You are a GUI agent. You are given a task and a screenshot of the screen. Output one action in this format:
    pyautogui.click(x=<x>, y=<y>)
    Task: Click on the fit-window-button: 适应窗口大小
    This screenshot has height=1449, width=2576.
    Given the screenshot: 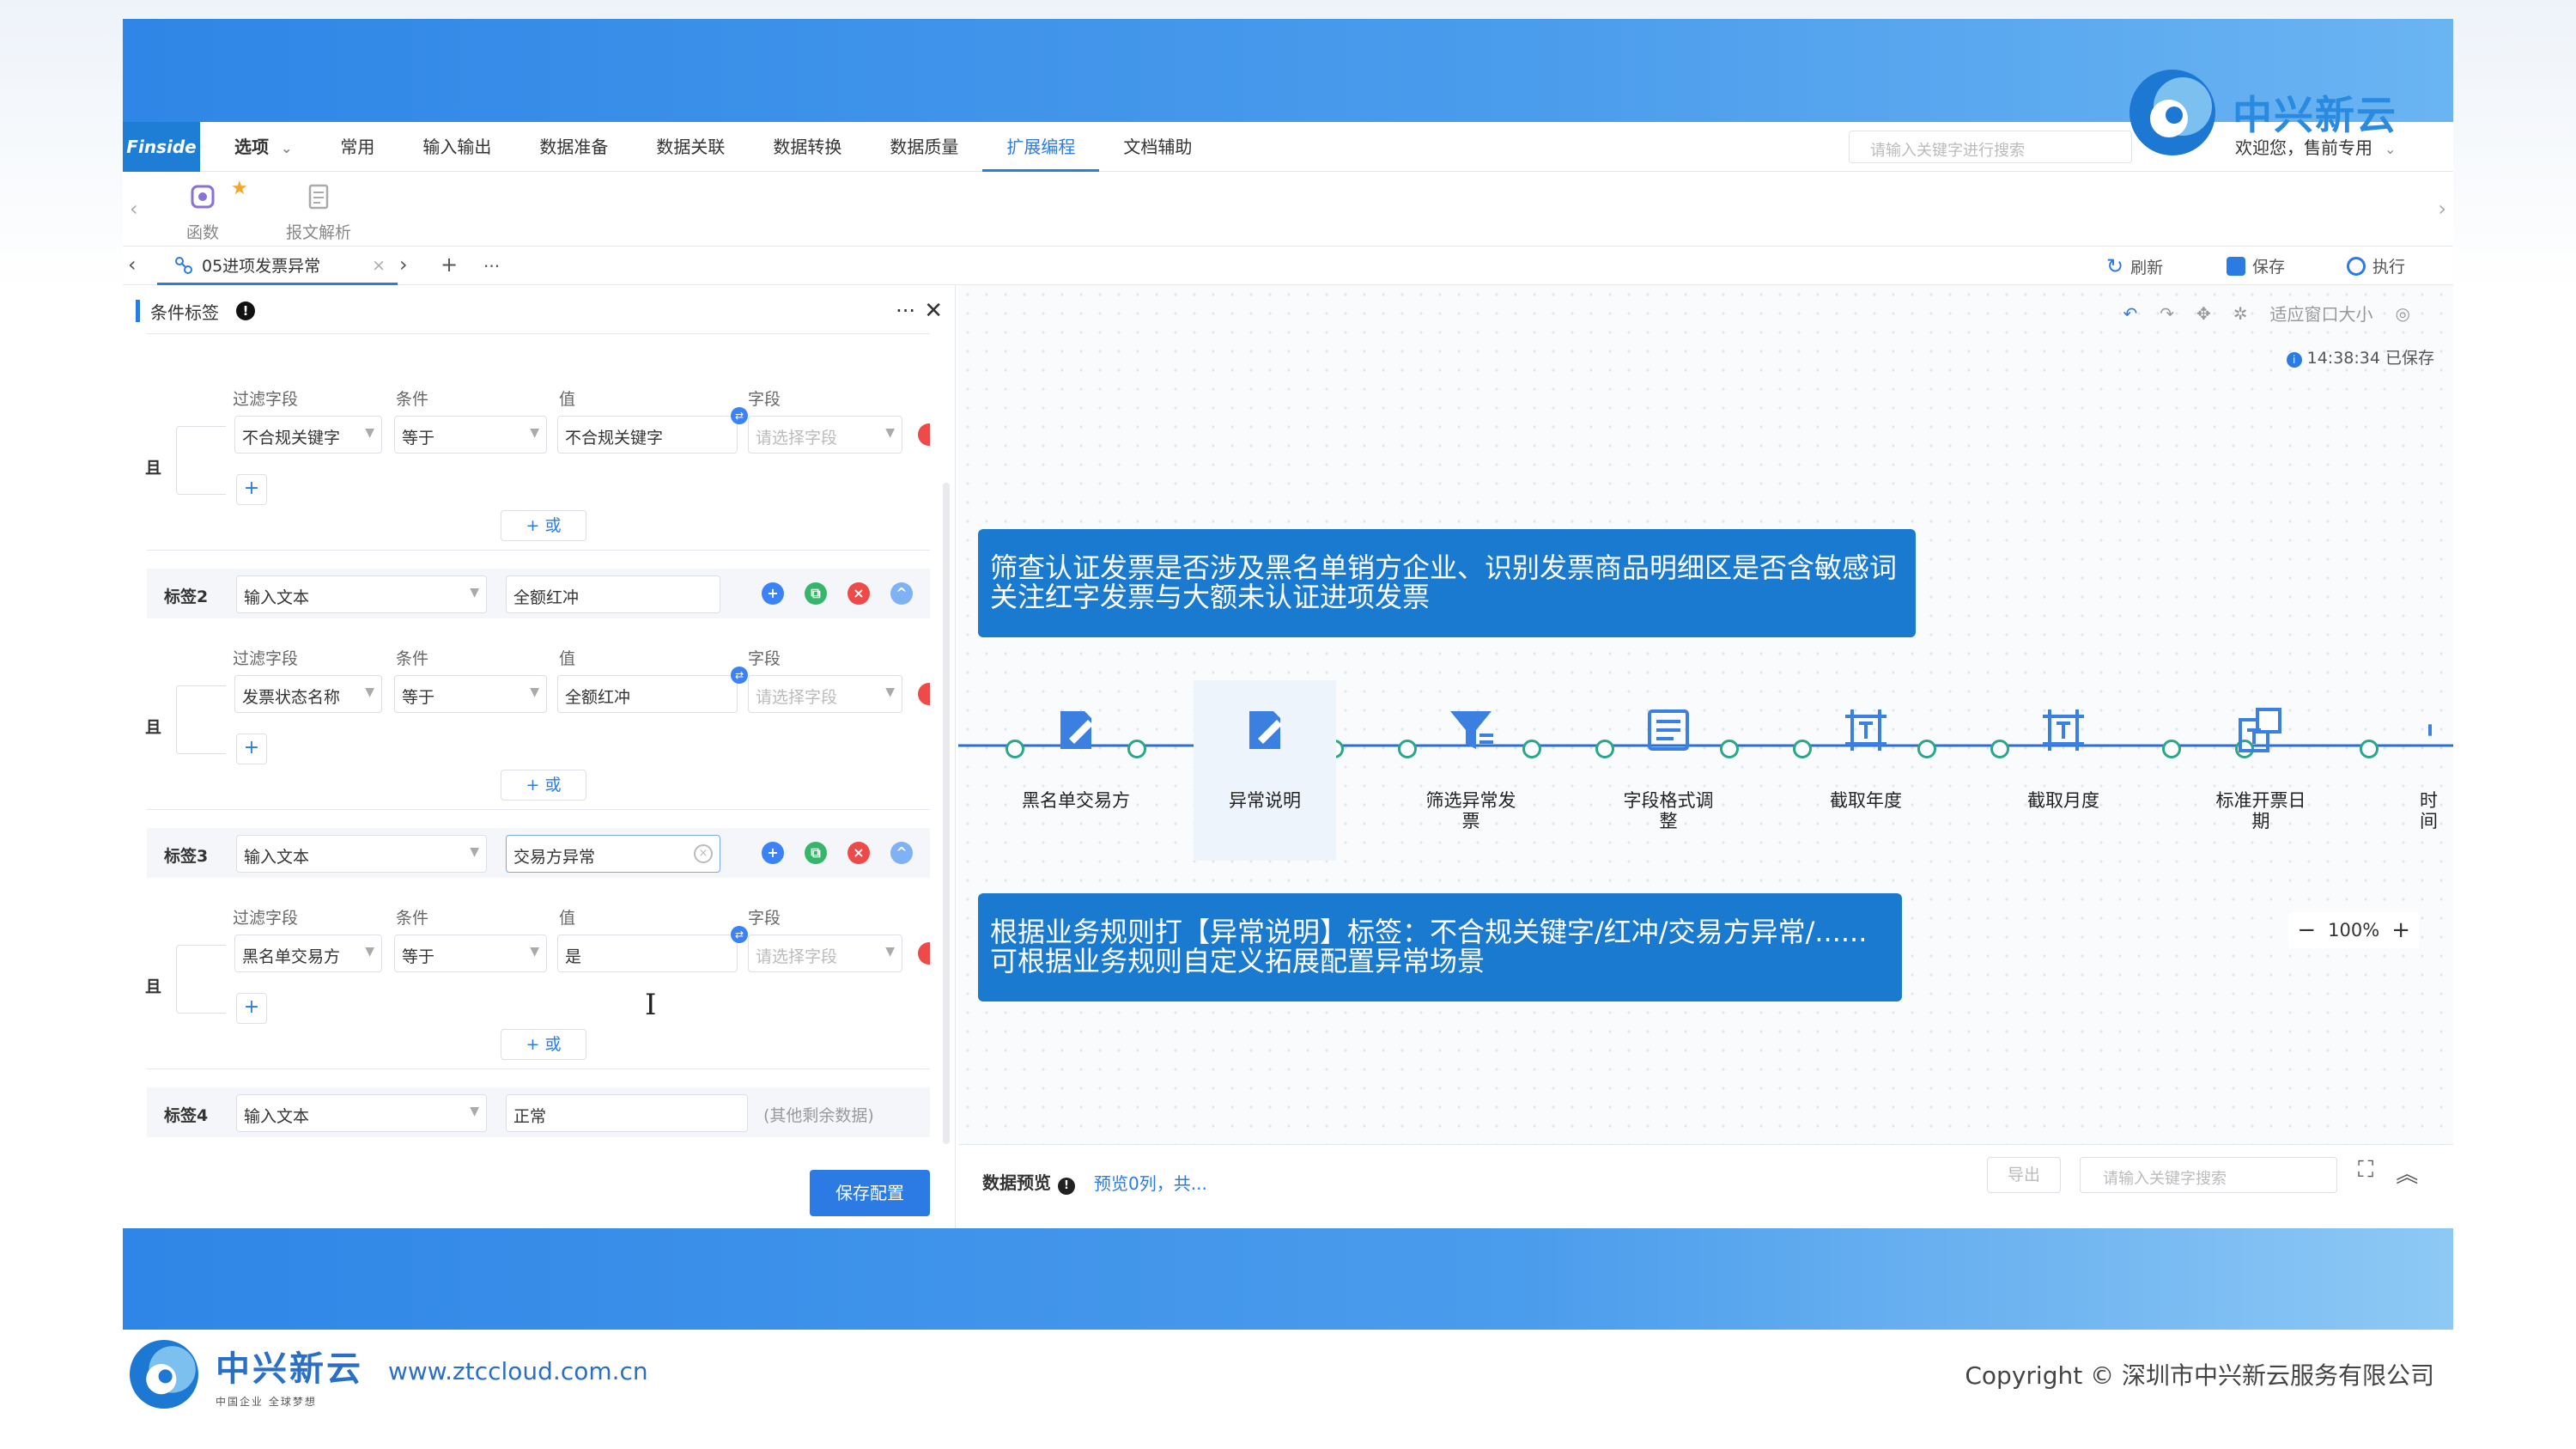 What is the action you would take?
    pyautogui.click(x=2321, y=313)
    